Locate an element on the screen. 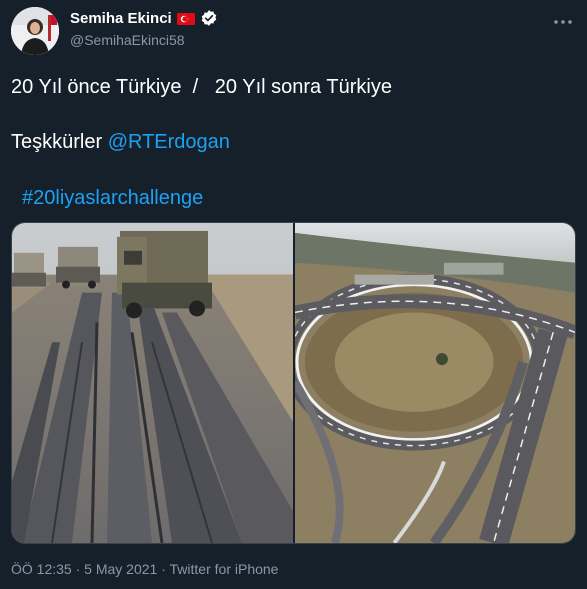 This screenshot has height=589, width=587. tweet-time: ÖÖ 12:35 is located at coordinates (41, 569).